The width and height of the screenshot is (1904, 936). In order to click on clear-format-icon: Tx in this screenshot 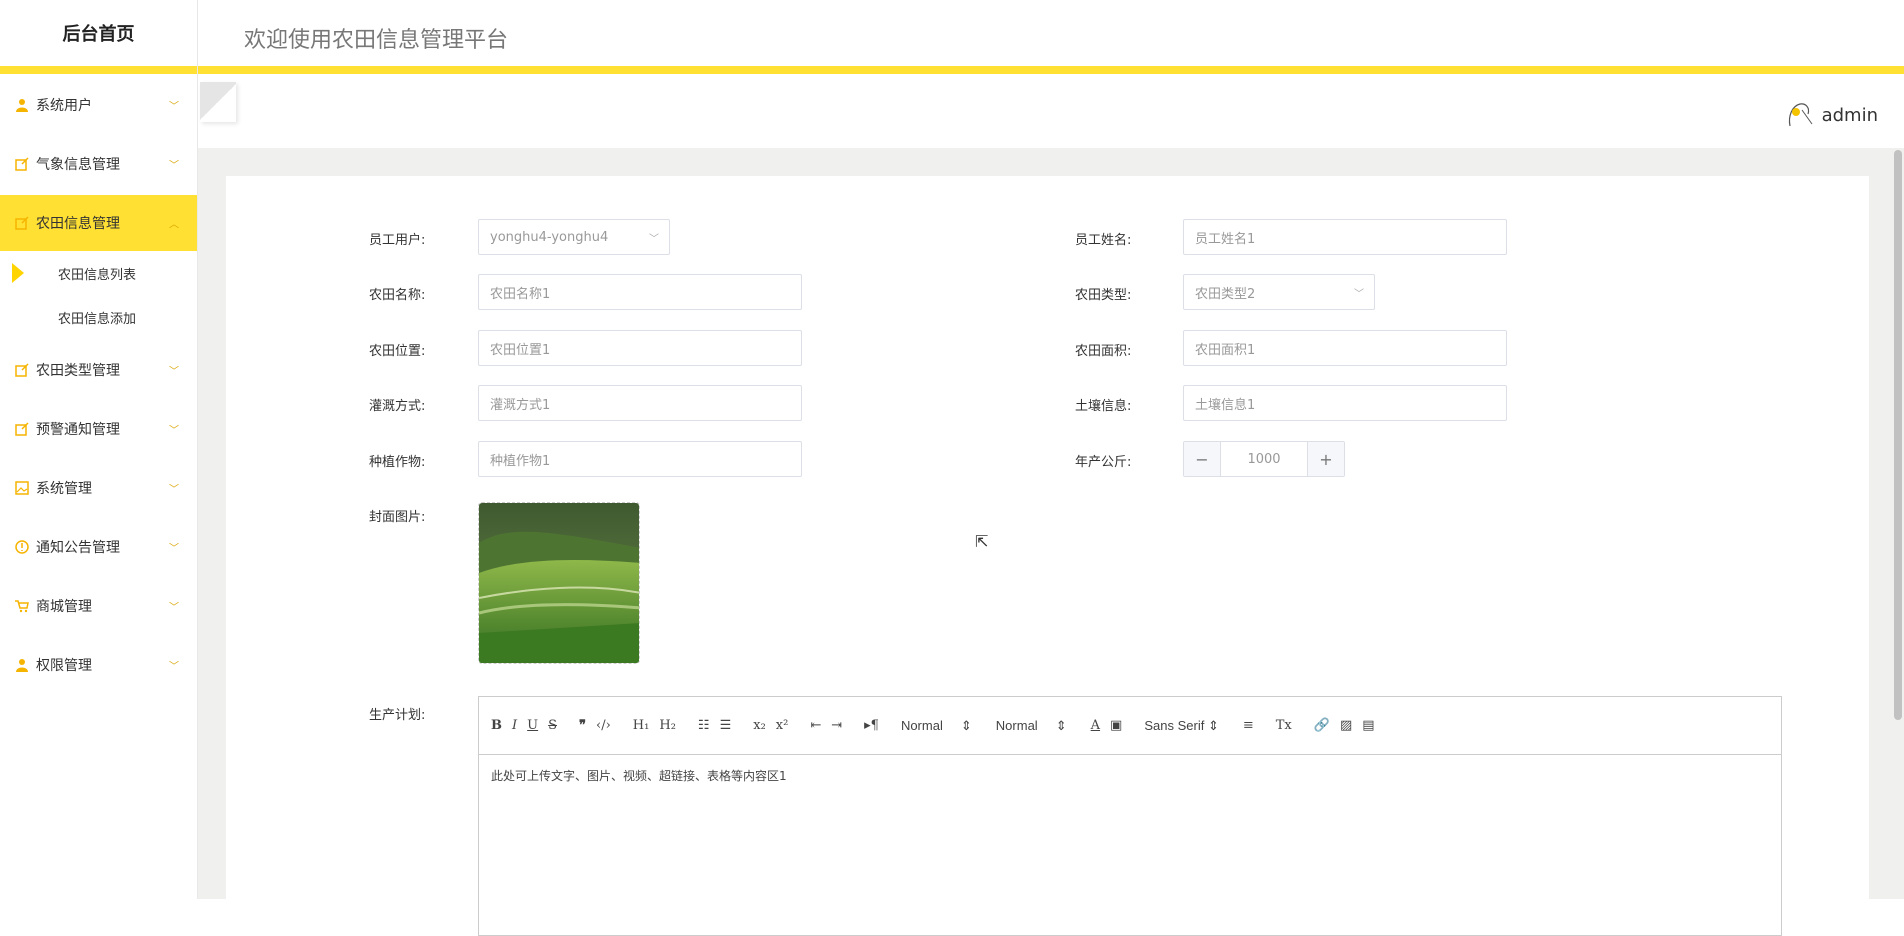, I will do `click(1284, 725)`.